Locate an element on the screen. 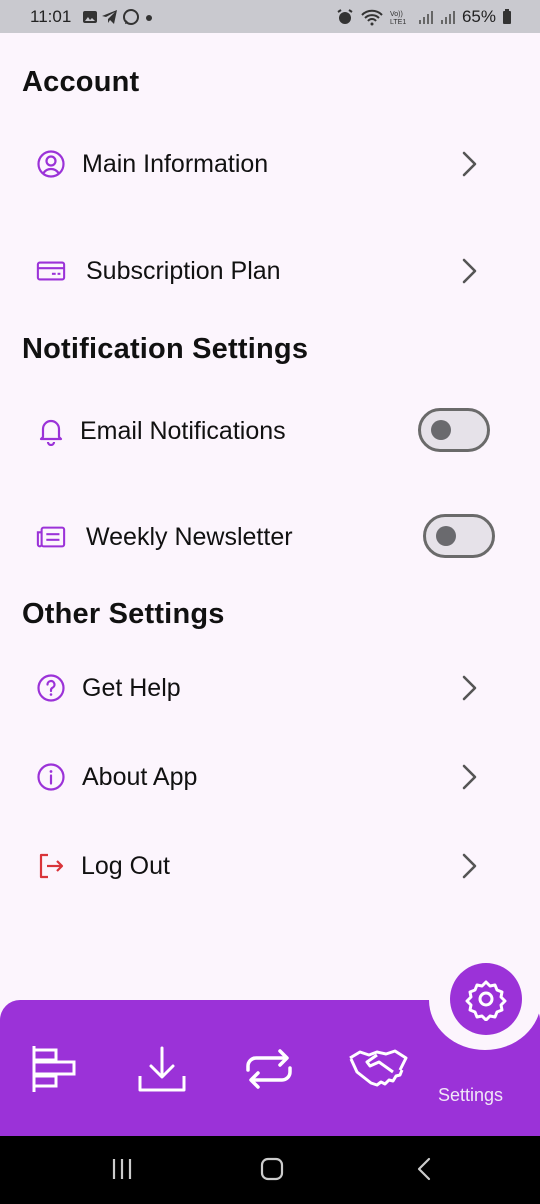 This screenshot has height=1204, width=540. chart-icon is located at coordinates (55, 1069).